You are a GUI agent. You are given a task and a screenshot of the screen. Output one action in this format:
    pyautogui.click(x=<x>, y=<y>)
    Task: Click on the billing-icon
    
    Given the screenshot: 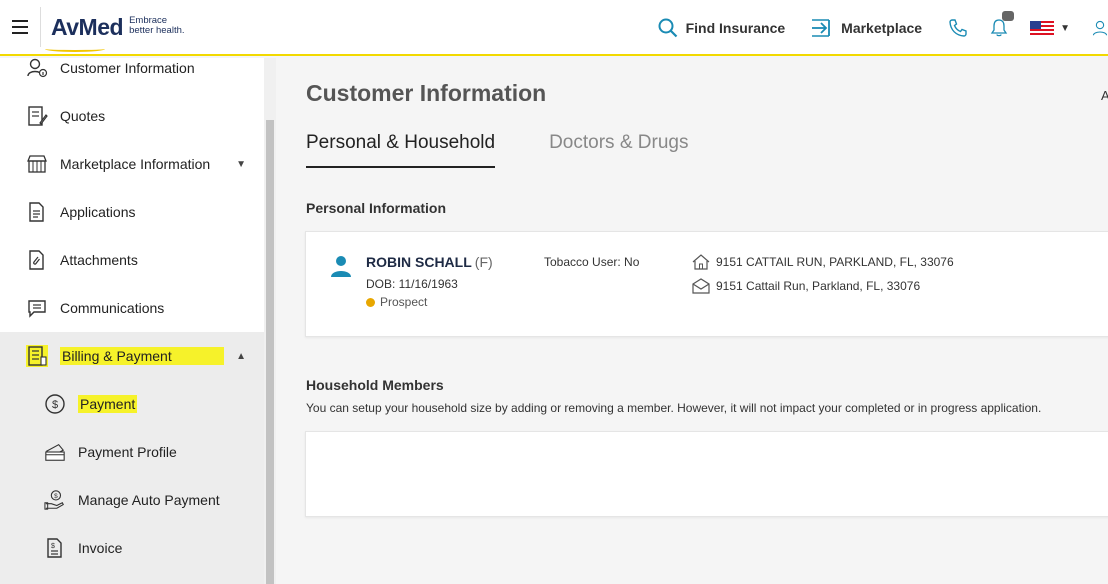 What is the action you would take?
    pyautogui.click(x=37, y=356)
    